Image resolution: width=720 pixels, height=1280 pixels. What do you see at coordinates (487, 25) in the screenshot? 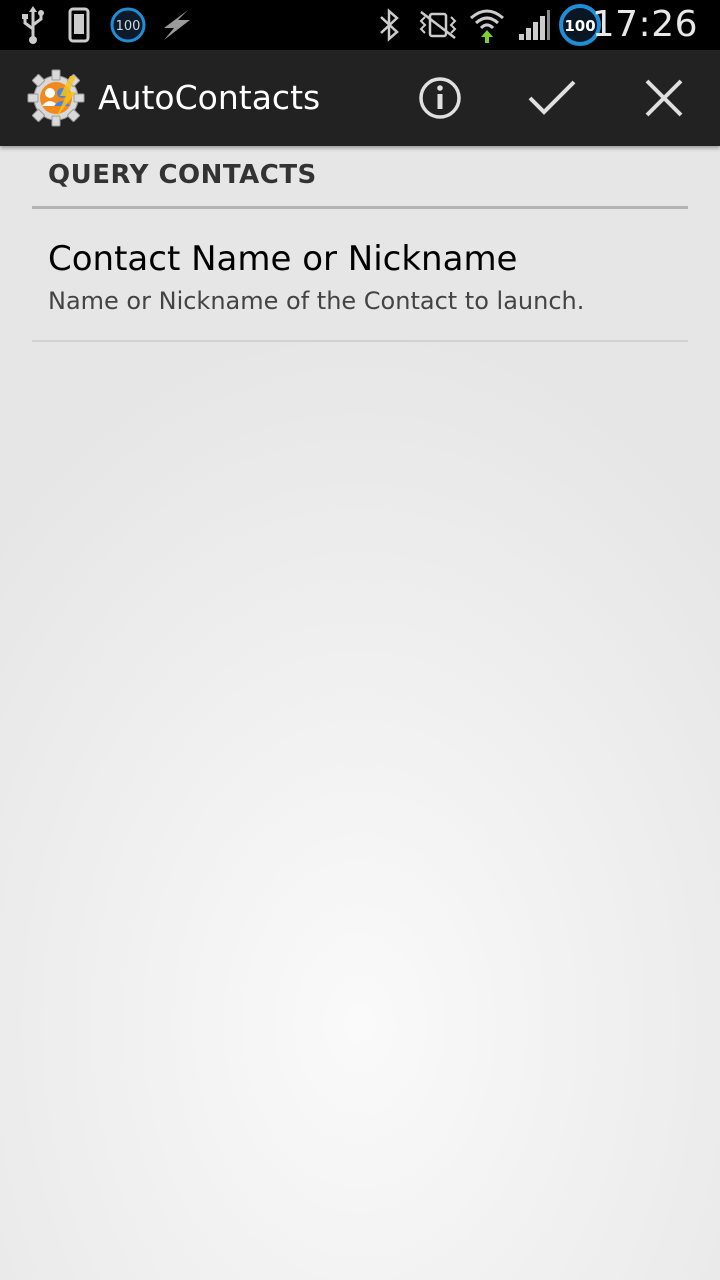
I see `wifi-icon` at bounding box center [487, 25].